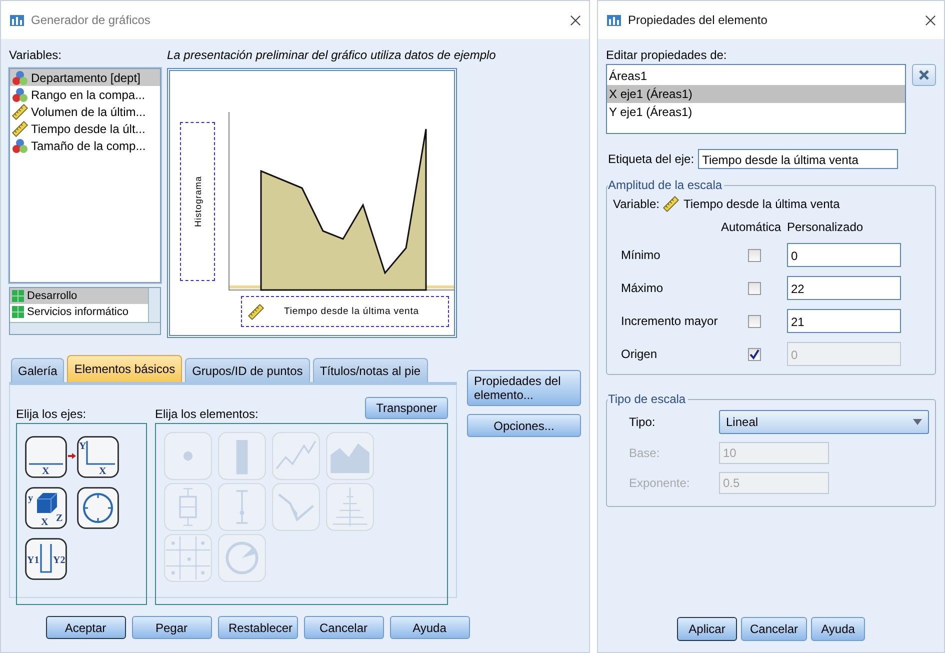  Describe the element at coordinates (98, 508) in the screenshot. I see `axis-type-button` at that location.